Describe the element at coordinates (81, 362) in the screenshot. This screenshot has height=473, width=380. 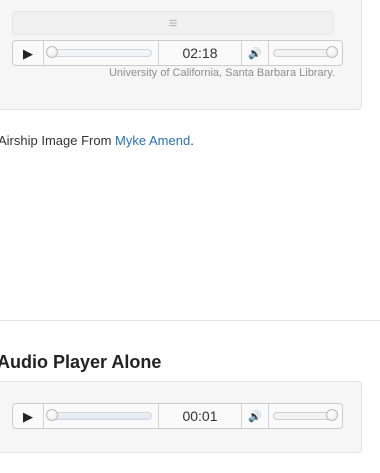
I see `section-title: Audio Player Alone` at that location.